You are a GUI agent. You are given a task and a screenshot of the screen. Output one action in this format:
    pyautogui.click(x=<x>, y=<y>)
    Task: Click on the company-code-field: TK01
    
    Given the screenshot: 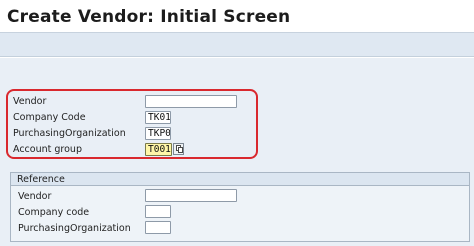 What is the action you would take?
    pyautogui.click(x=158, y=117)
    